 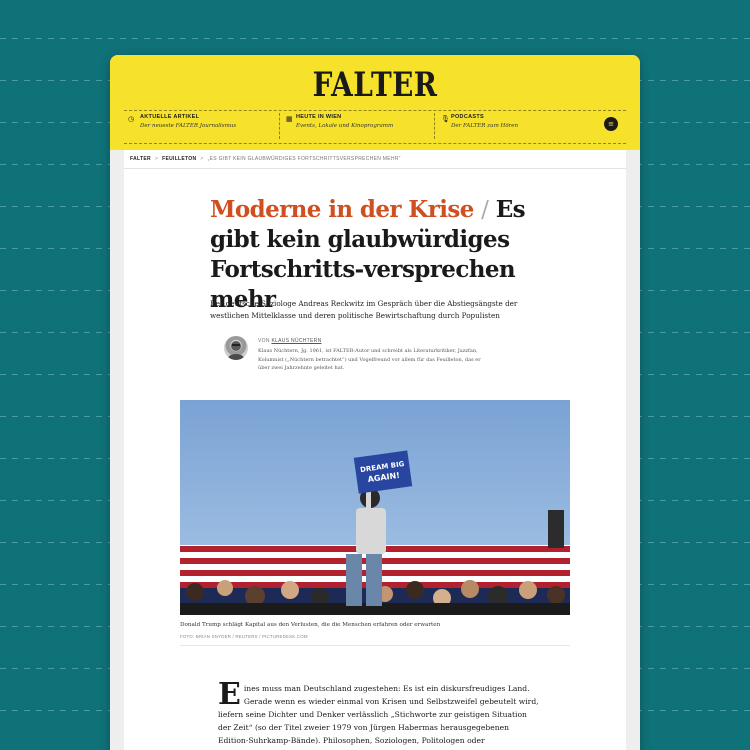 What do you see at coordinates (375, 85) in the screenshot?
I see `site-logo: FALTER` at bounding box center [375, 85].